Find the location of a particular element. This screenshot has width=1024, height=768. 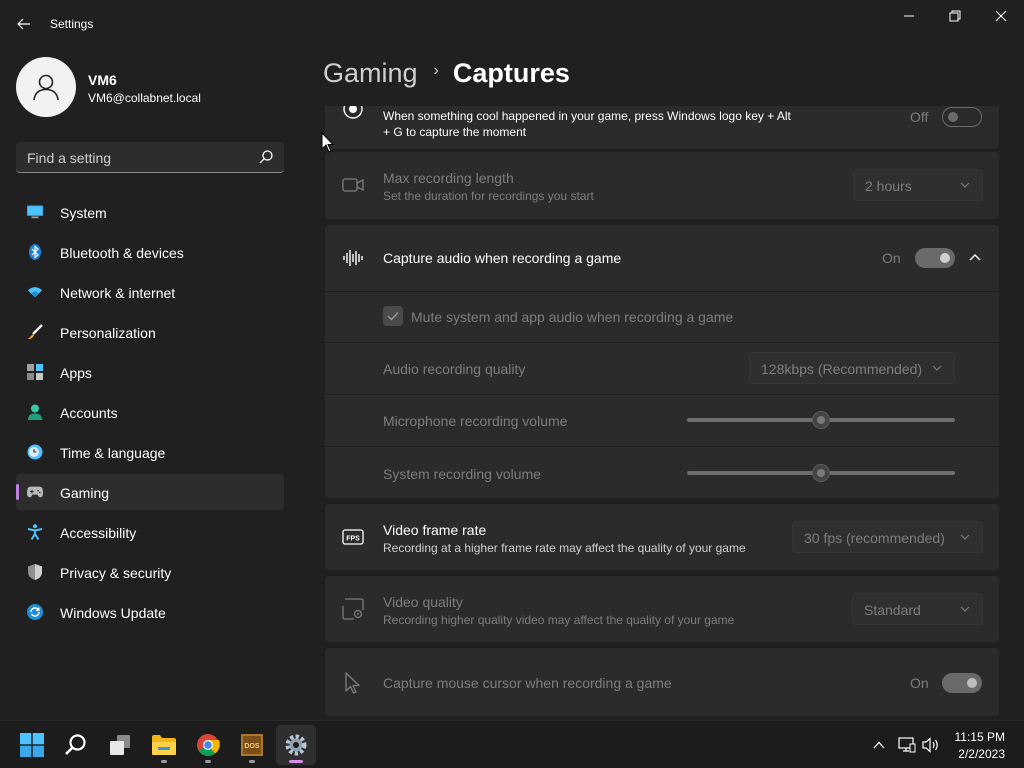

file-explorer-button is located at coordinates (164, 745).